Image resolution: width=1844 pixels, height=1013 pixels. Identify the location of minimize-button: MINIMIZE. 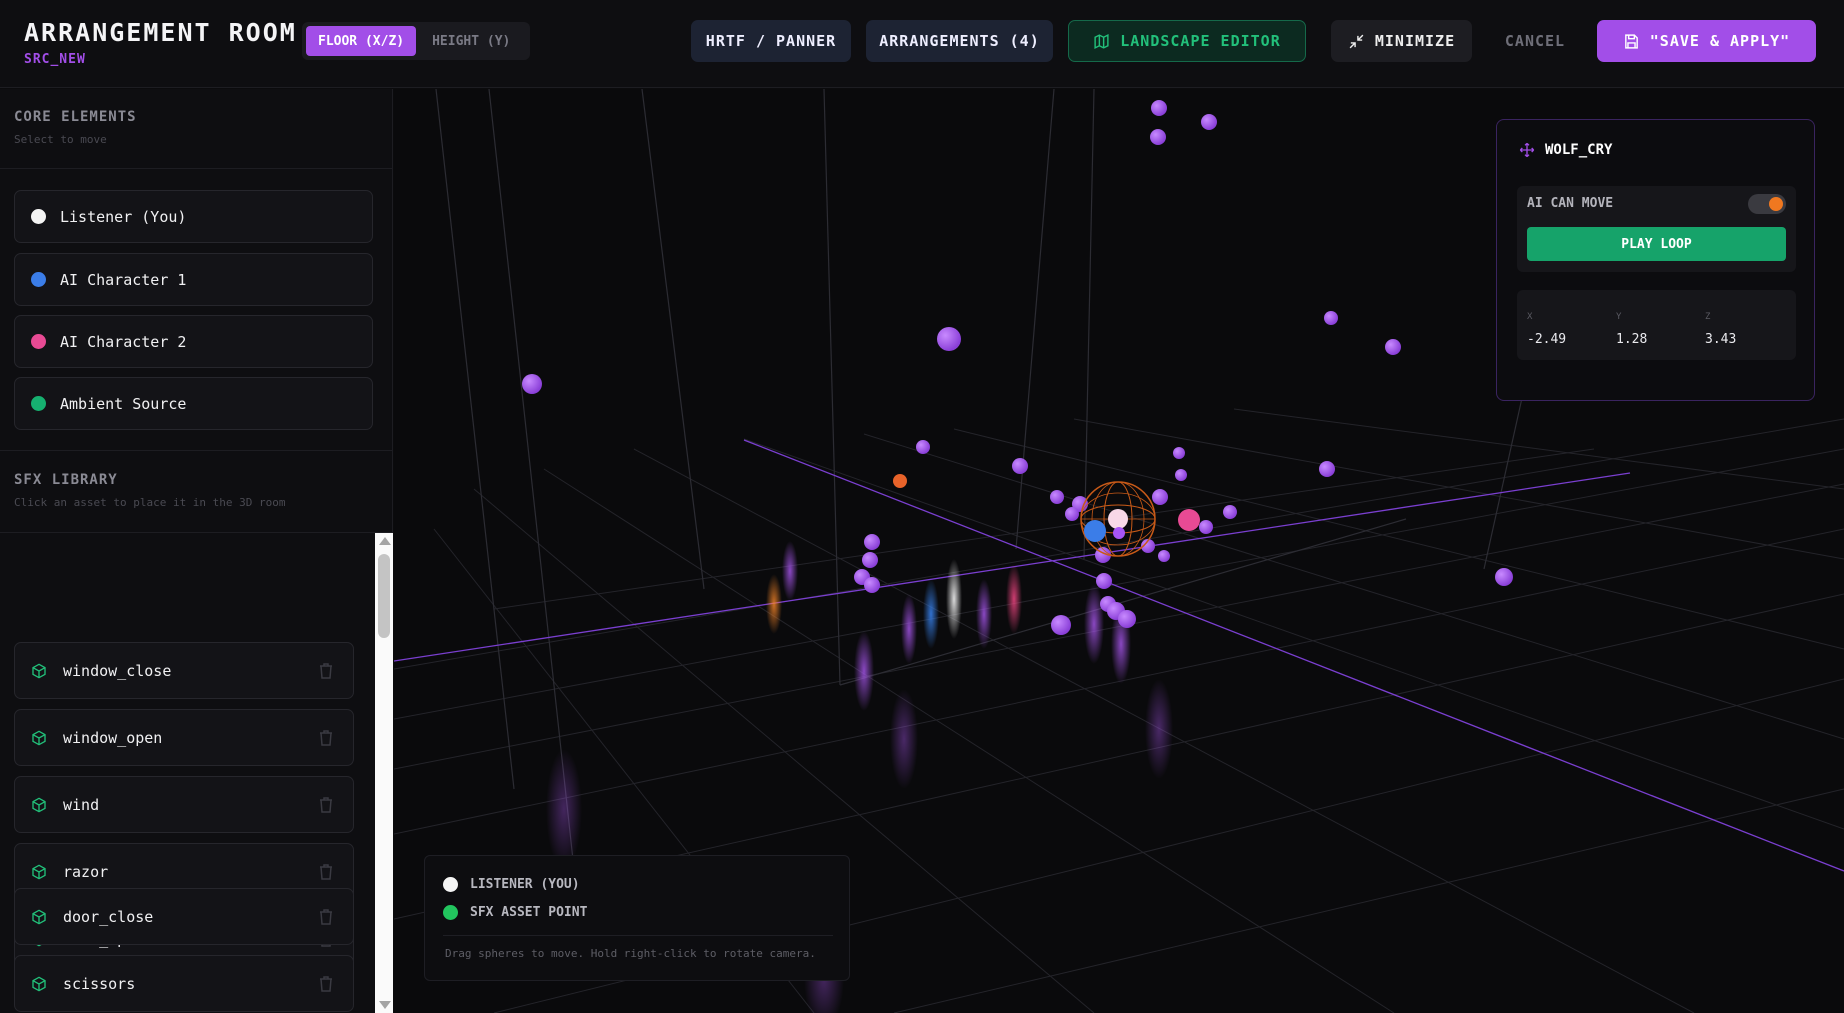
(1401, 41).